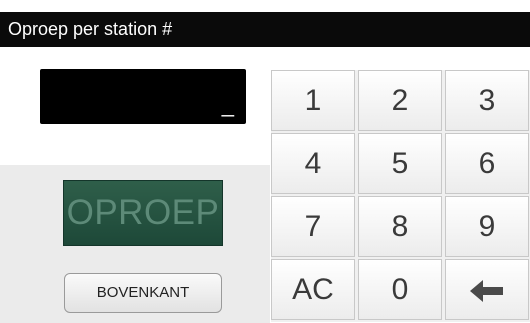  Describe the element at coordinates (400, 100) in the screenshot. I see `key-2: 2` at that location.